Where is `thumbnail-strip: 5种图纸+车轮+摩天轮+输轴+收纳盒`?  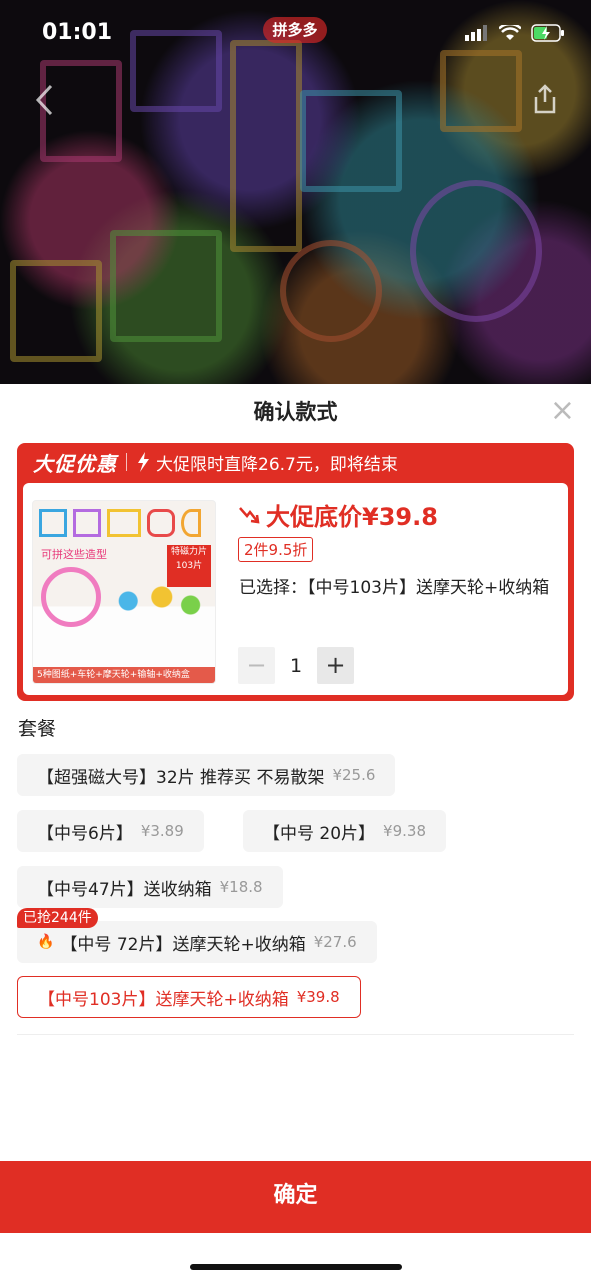
thumbnail-strip: 5种图纸+车轮+摩天轮+输轴+收纳盒 is located at coordinates (124, 675).